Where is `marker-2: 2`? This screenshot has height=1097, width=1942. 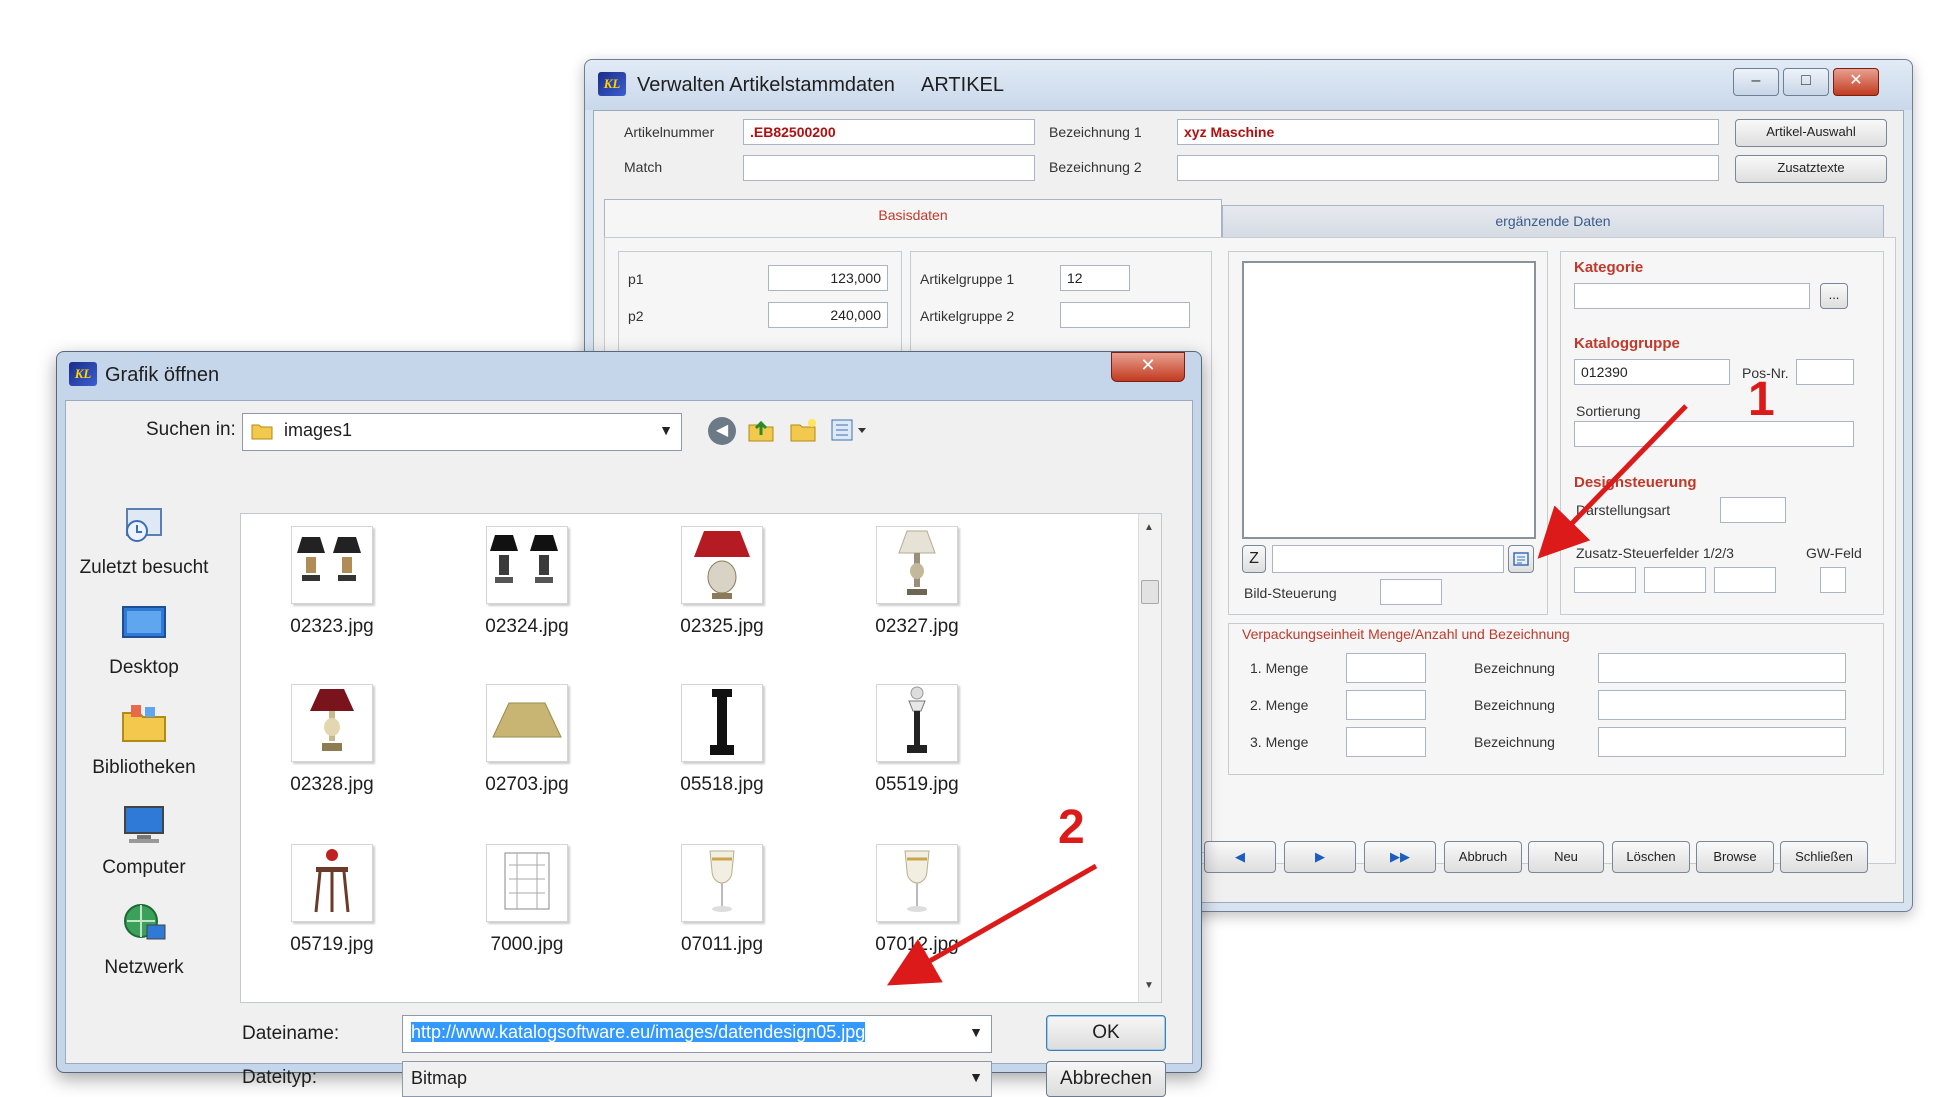 marker-2: 2 is located at coordinates (1071, 827).